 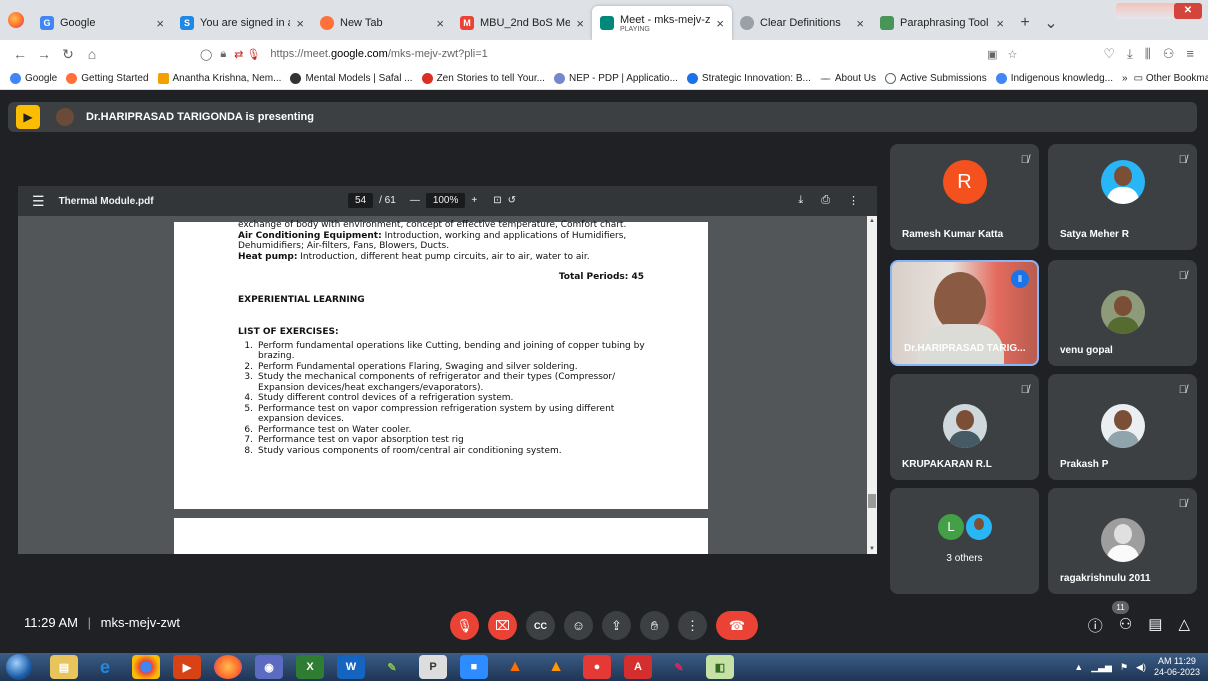 I want to click on scroll-up-icon: ▲, so click(x=872, y=221).